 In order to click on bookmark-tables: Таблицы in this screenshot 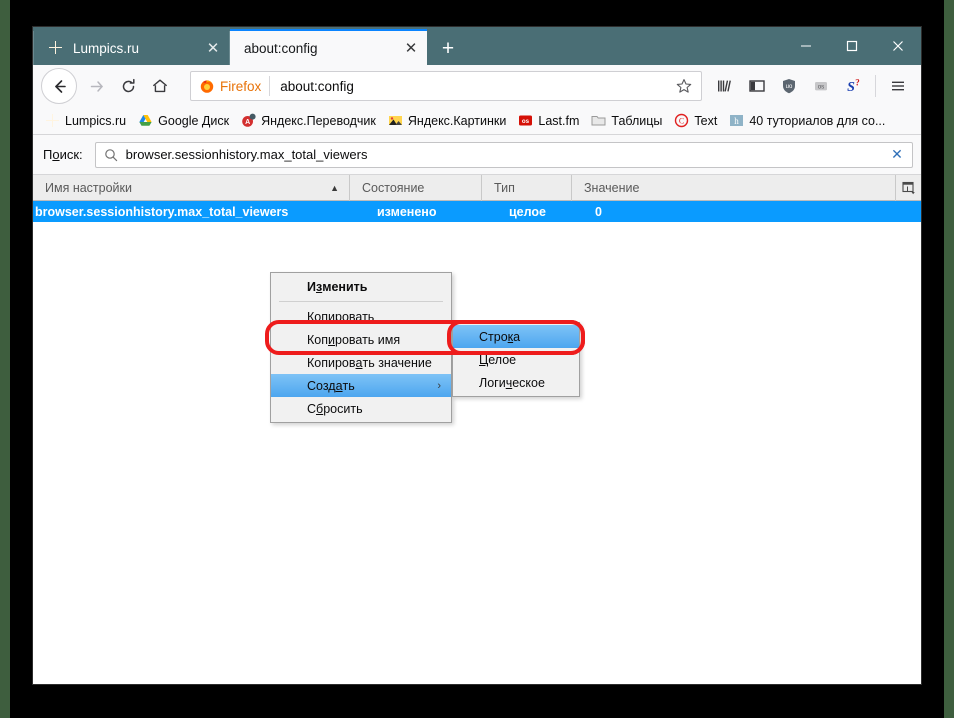, I will do `click(626, 121)`.